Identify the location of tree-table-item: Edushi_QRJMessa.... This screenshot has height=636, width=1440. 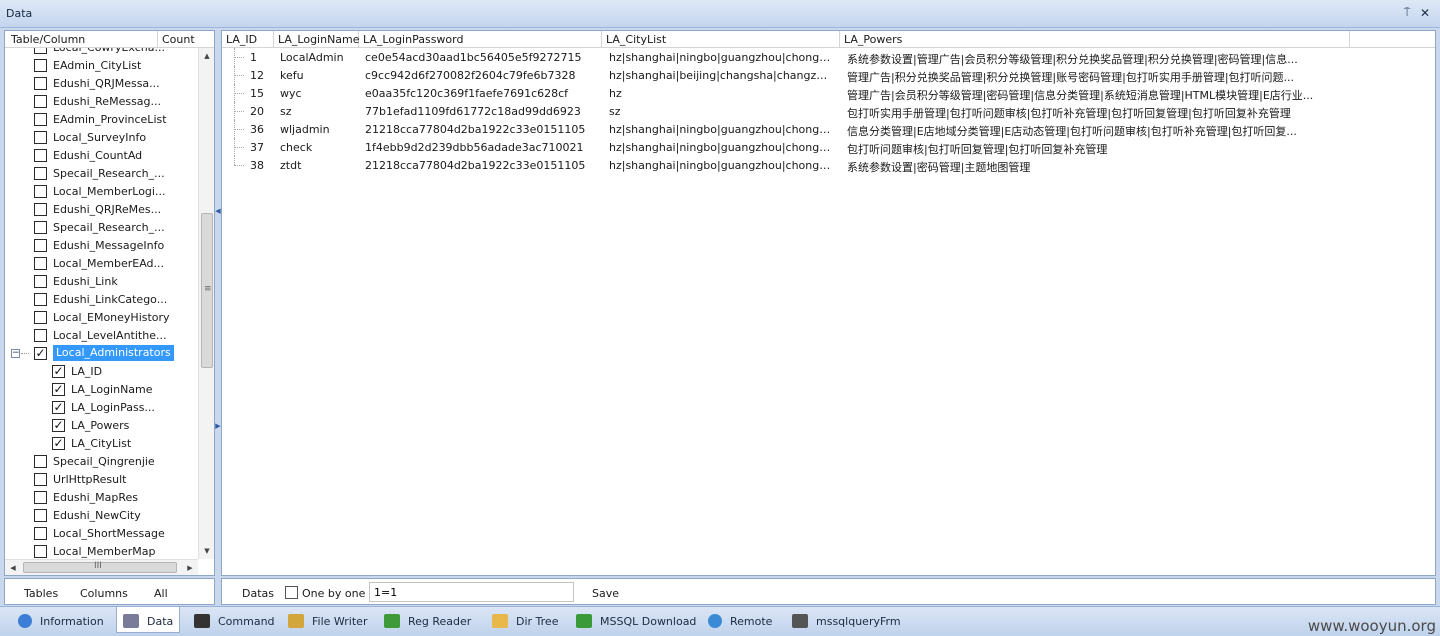
(101, 83).